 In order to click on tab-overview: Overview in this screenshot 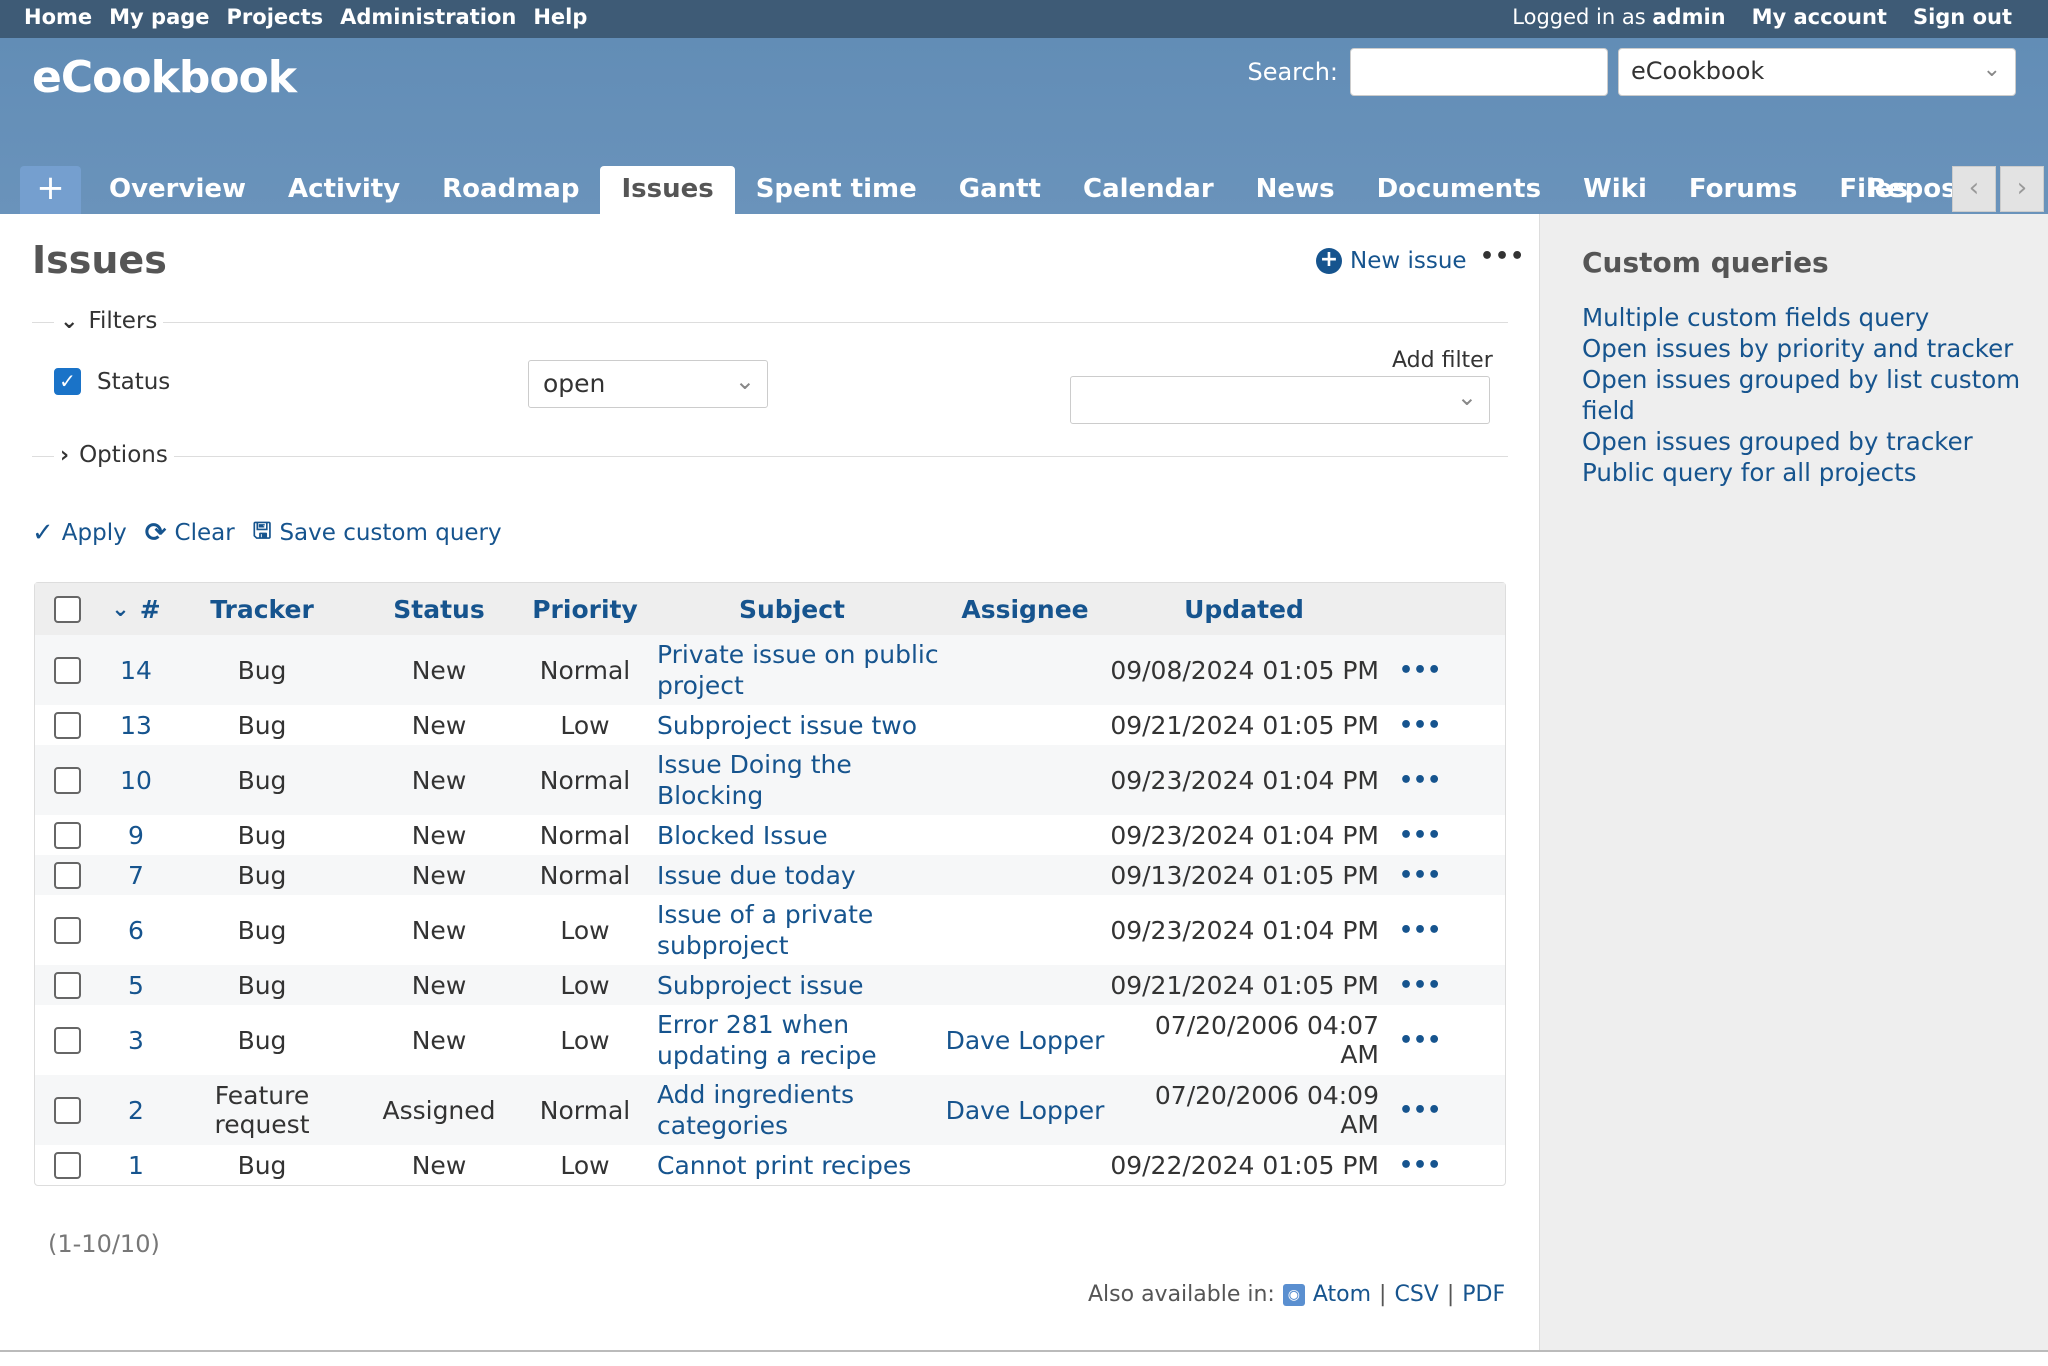, I will do `click(177, 190)`.